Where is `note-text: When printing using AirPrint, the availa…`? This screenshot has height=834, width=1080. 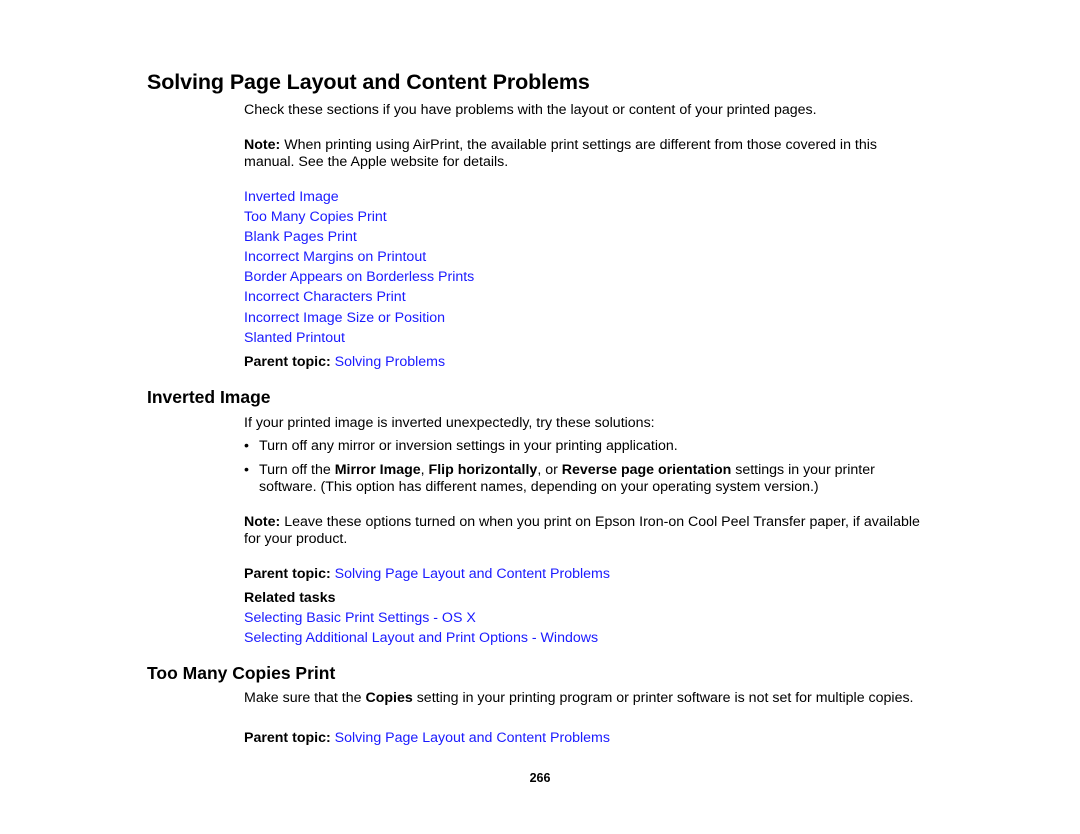
note-text: When printing using AirPrint, the availa… is located at coordinates (560, 153).